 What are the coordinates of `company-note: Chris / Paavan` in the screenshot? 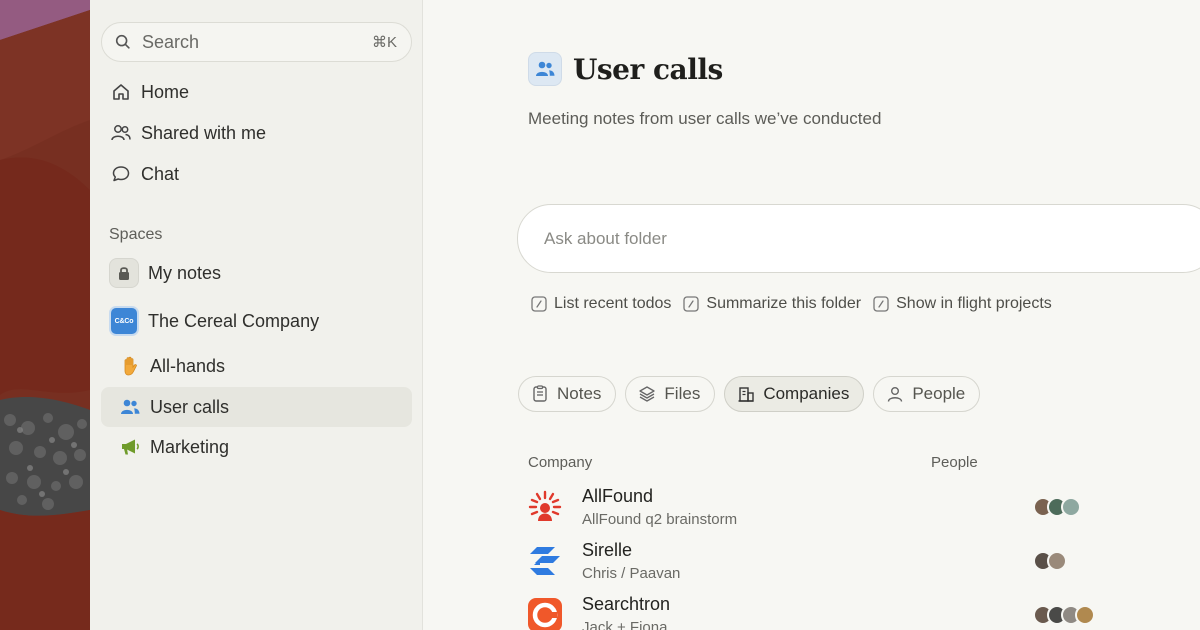 It's located at (631, 573).